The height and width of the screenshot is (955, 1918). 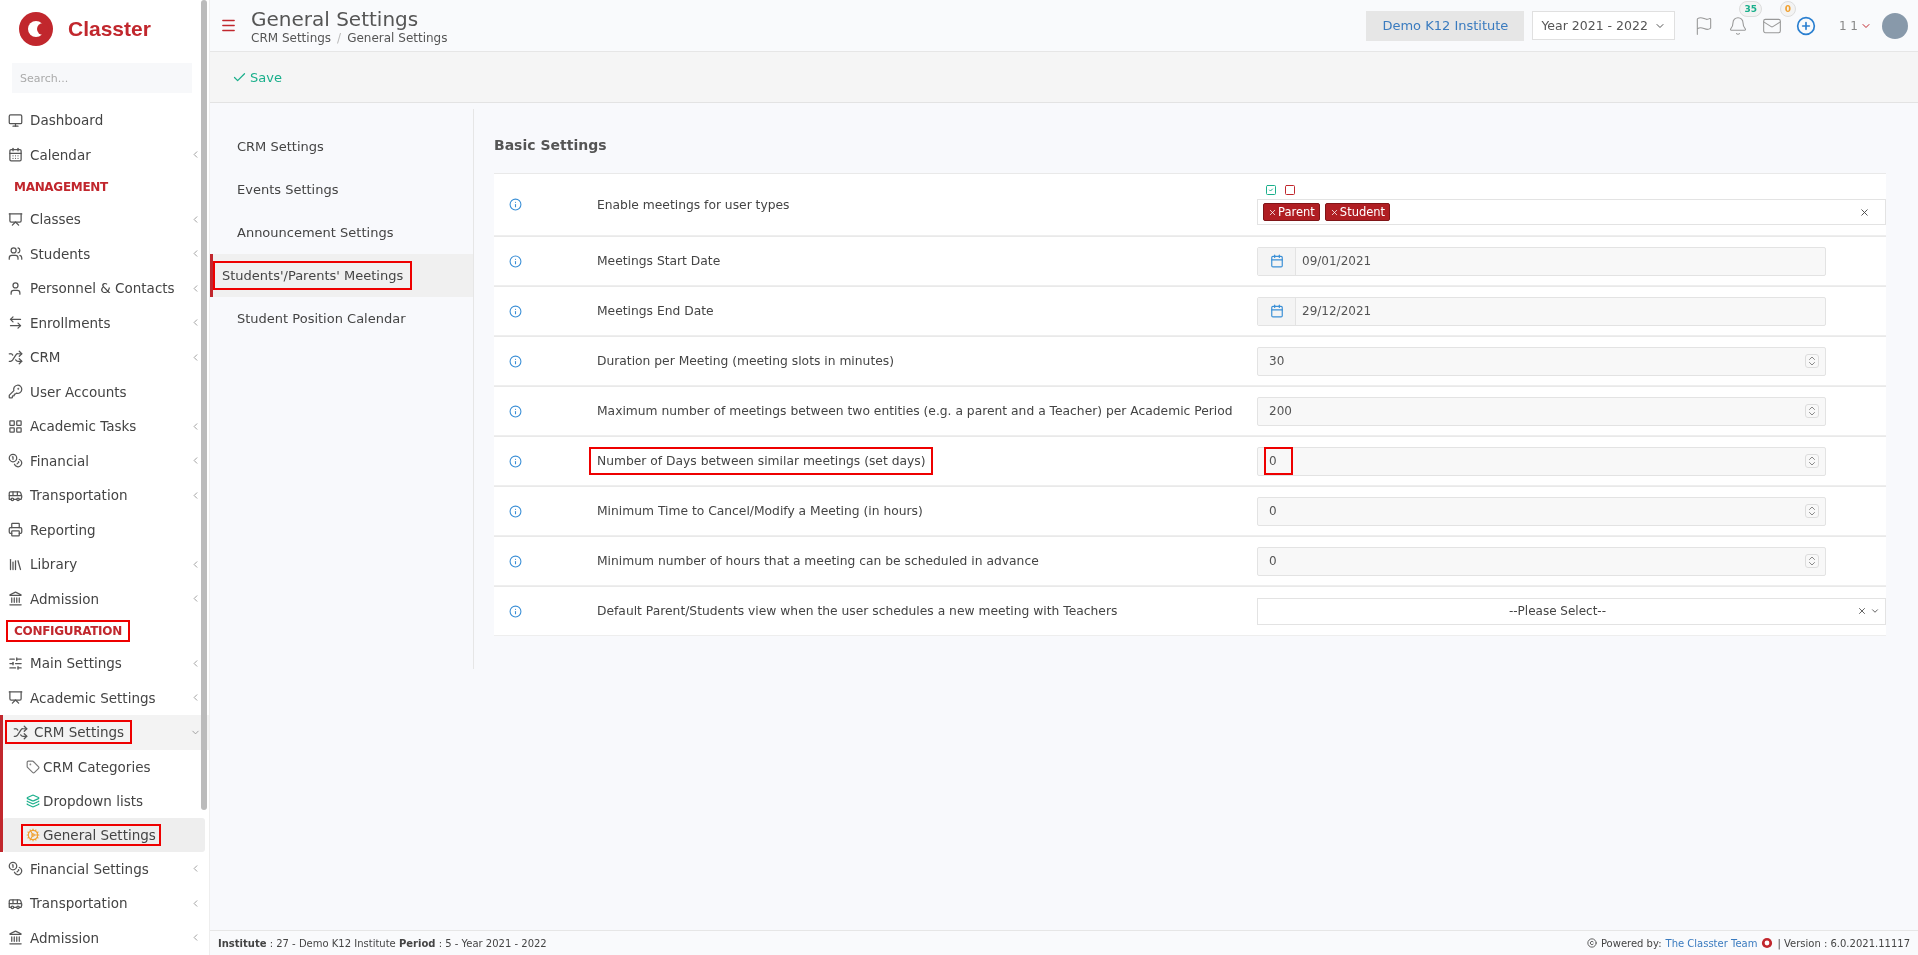 I want to click on settings-tab: Students'/Parents' Meetings, so click(x=341, y=275).